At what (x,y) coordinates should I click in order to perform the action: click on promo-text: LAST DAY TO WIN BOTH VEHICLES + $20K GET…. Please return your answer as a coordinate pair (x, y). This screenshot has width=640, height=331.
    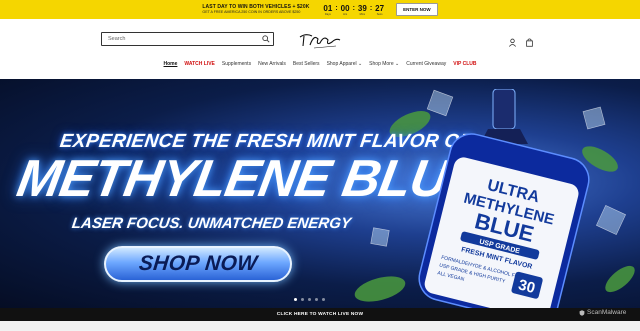
    Looking at the image, I should click on (255, 9).